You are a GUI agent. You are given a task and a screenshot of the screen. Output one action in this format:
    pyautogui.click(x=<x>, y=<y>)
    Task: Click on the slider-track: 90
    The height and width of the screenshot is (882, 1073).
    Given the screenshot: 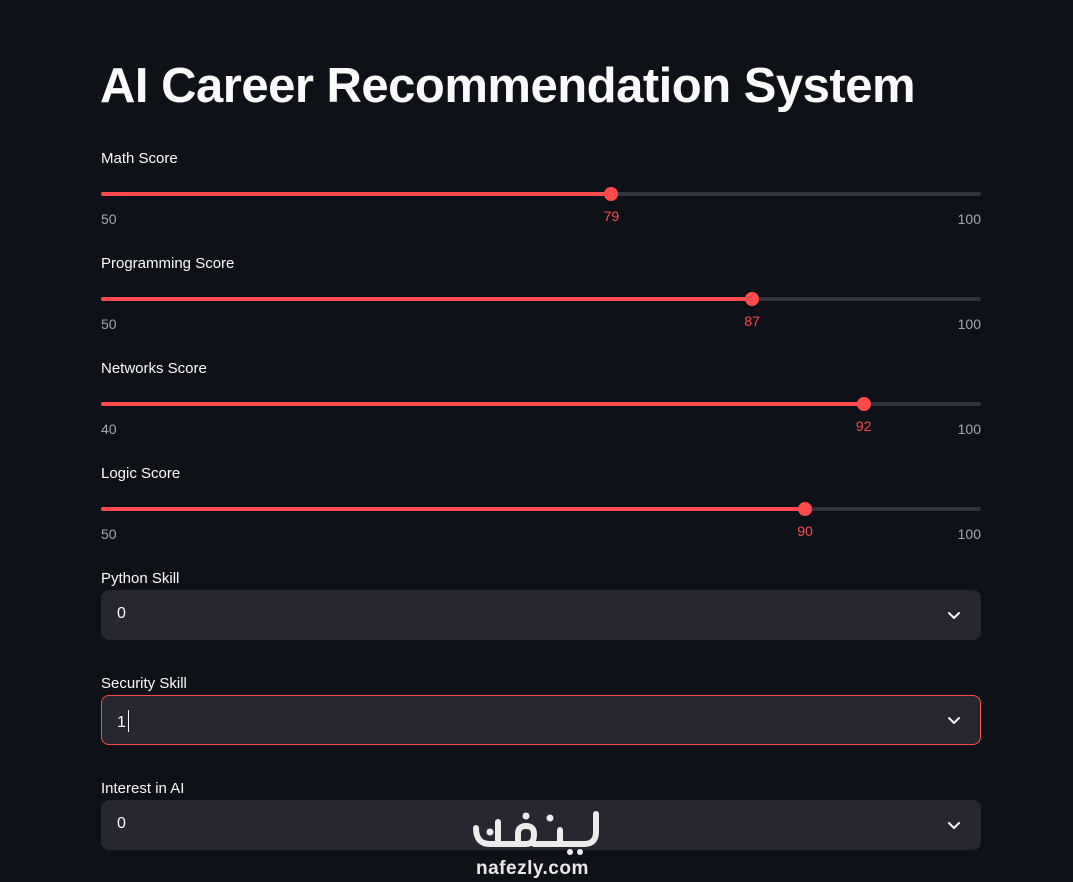 What is the action you would take?
    pyautogui.click(x=541, y=520)
    